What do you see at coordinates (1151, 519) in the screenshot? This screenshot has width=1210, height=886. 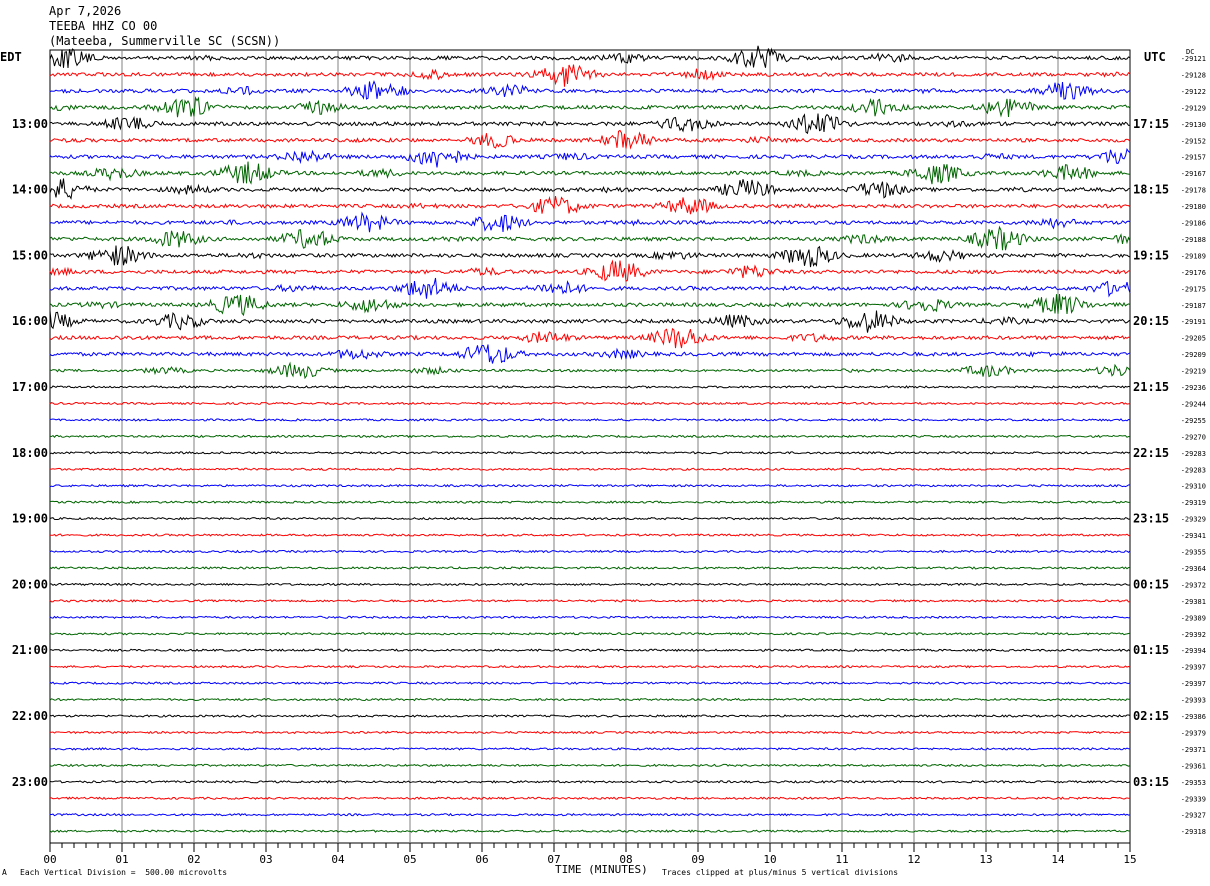 I see `hour-label-right: 23:15` at bounding box center [1151, 519].